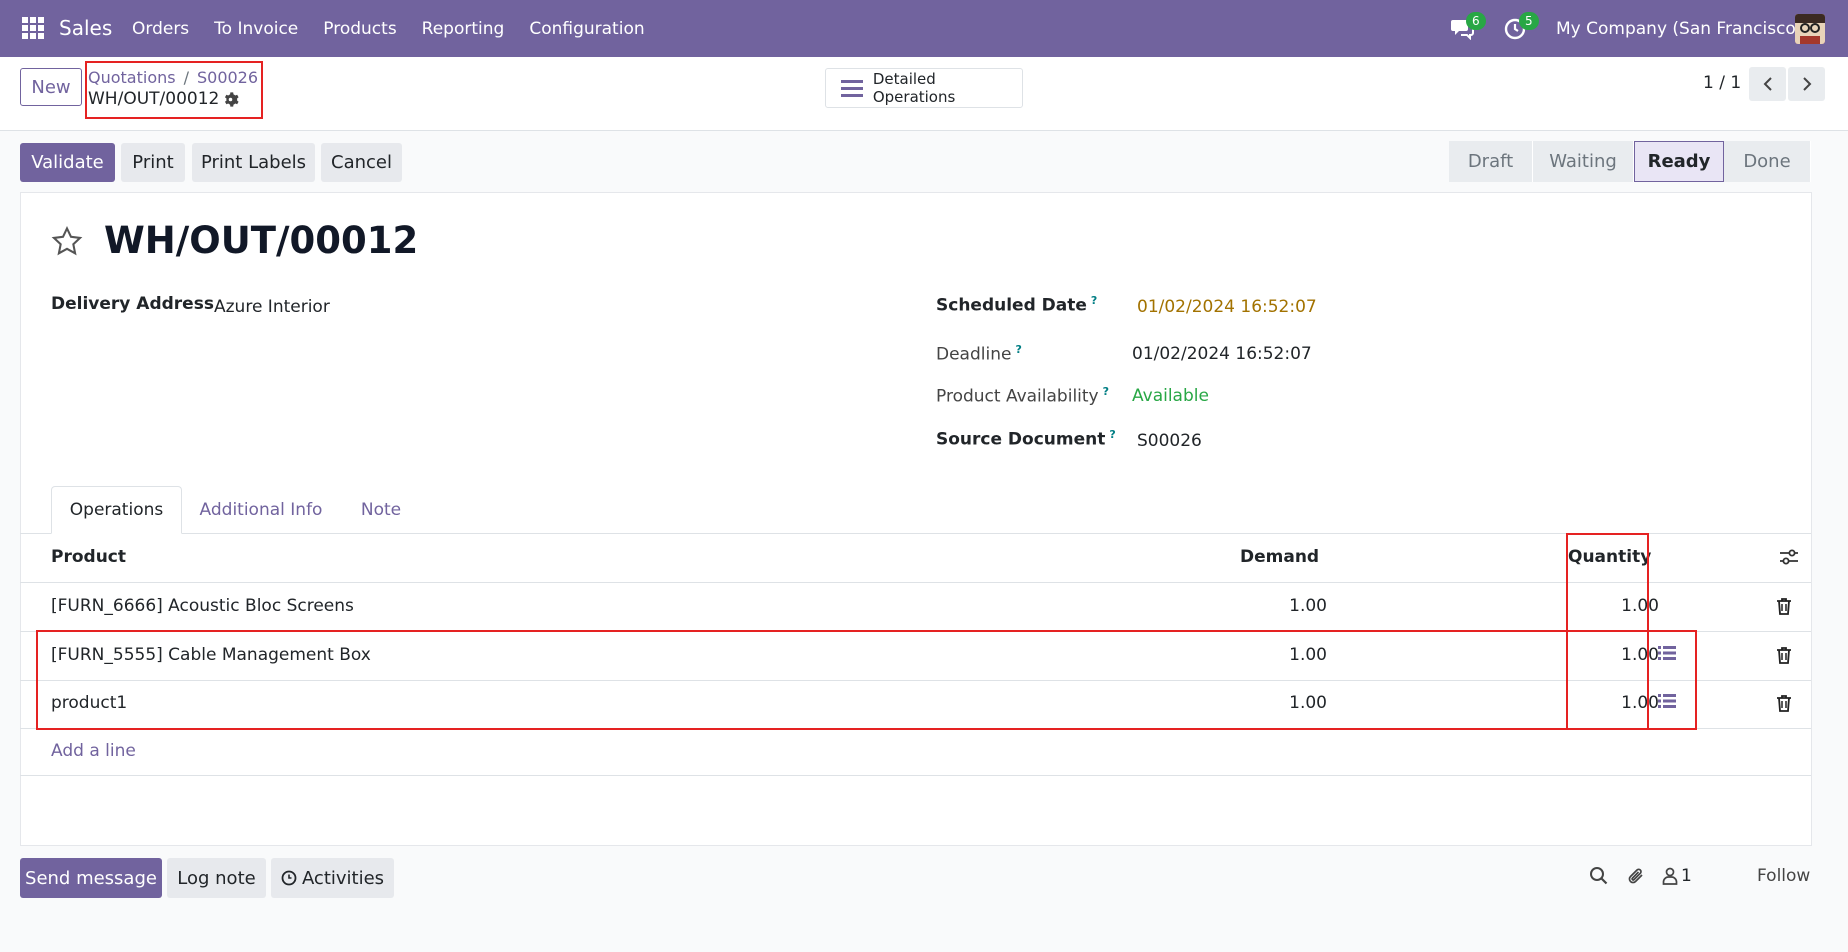 The width and height of the screenshot is (1848, 952). I want to click on gear-icon, so click(230, 102).